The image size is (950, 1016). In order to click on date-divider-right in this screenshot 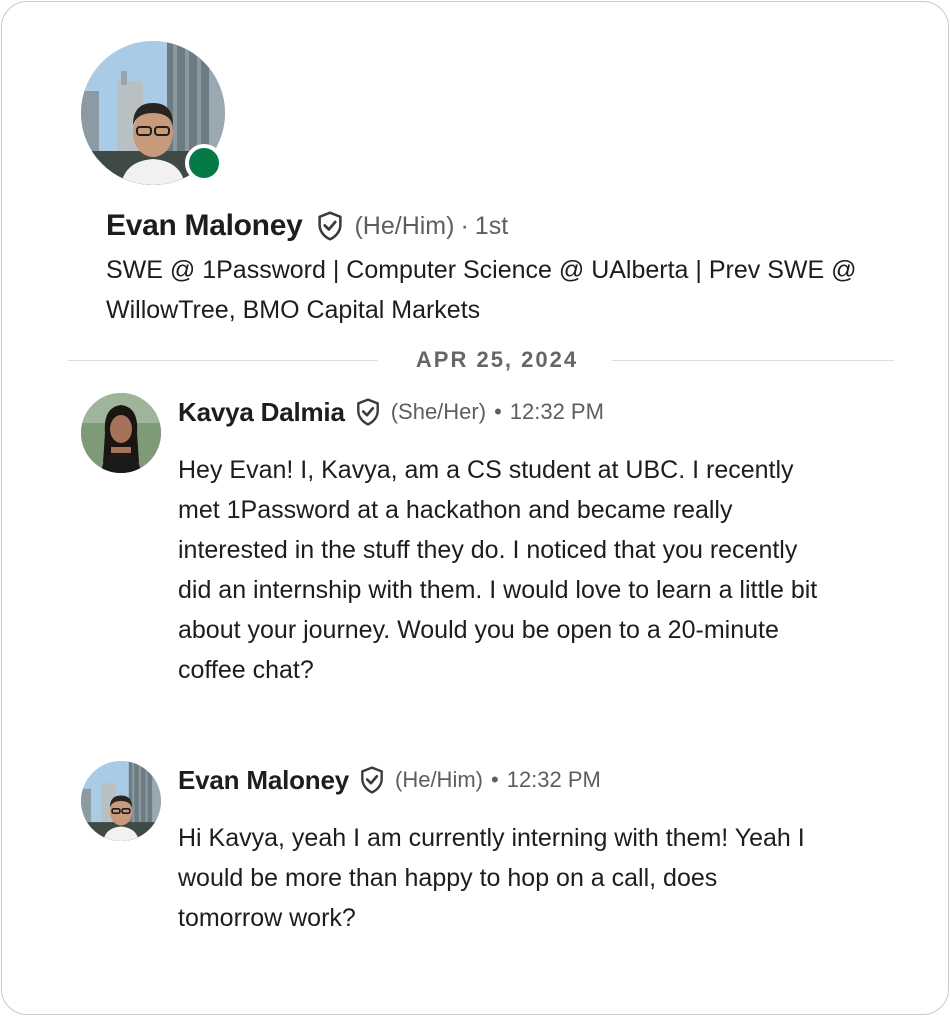, I will do `click(753, 360)`.